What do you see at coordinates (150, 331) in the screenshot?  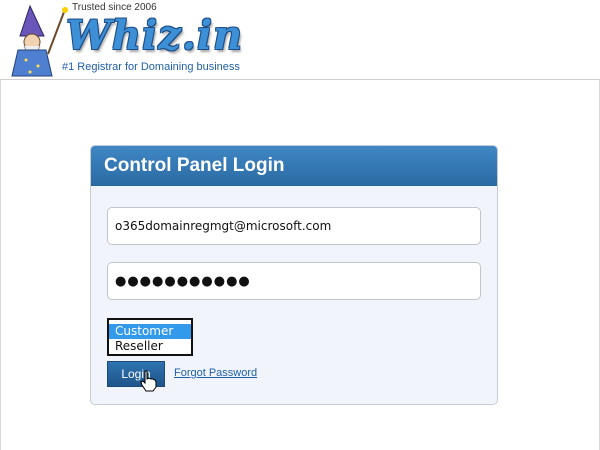 I see `account-type-option-customer: Customer` at bounding box center [150, 331].